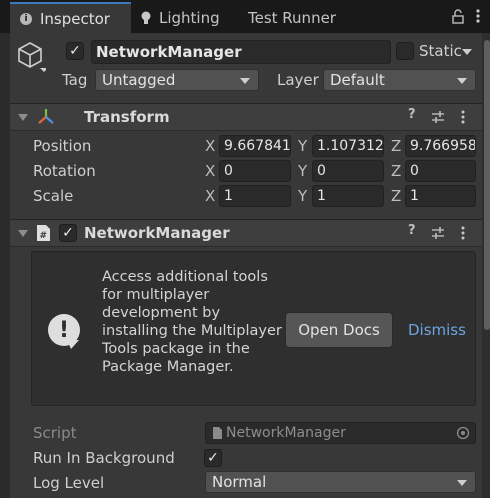  Describe the element at coordinates (298, 80) in the screenshot. I see `layer-label: Layer` at that location.